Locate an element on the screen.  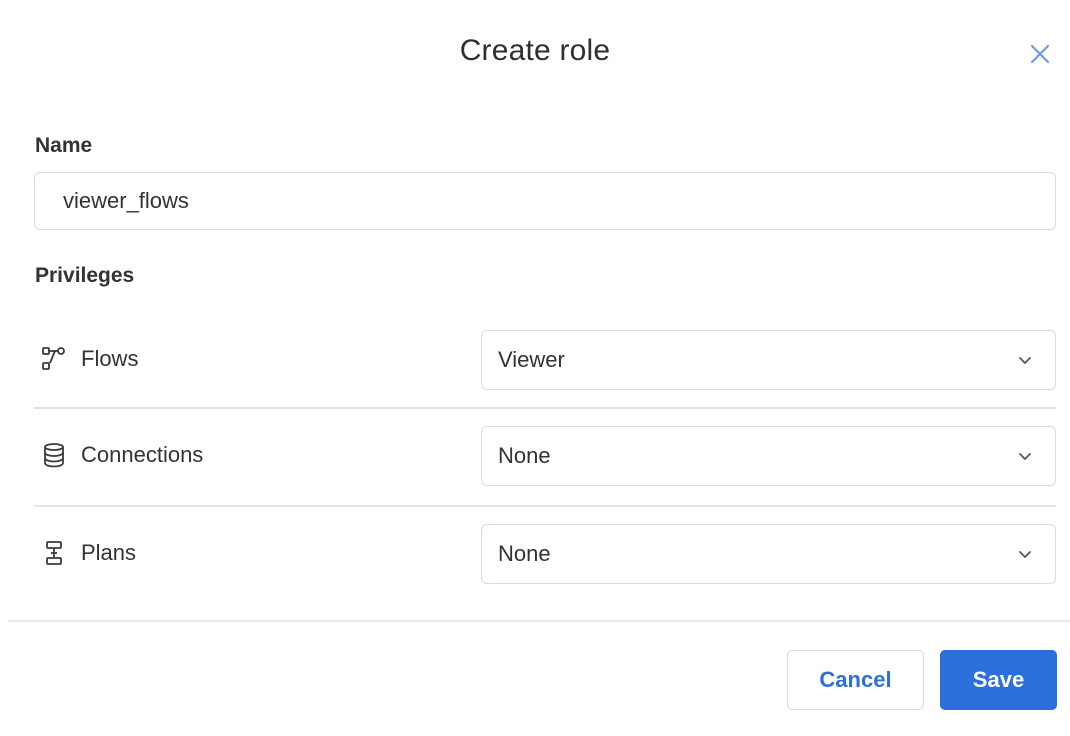
name-input is located at coordinates (545, 201).